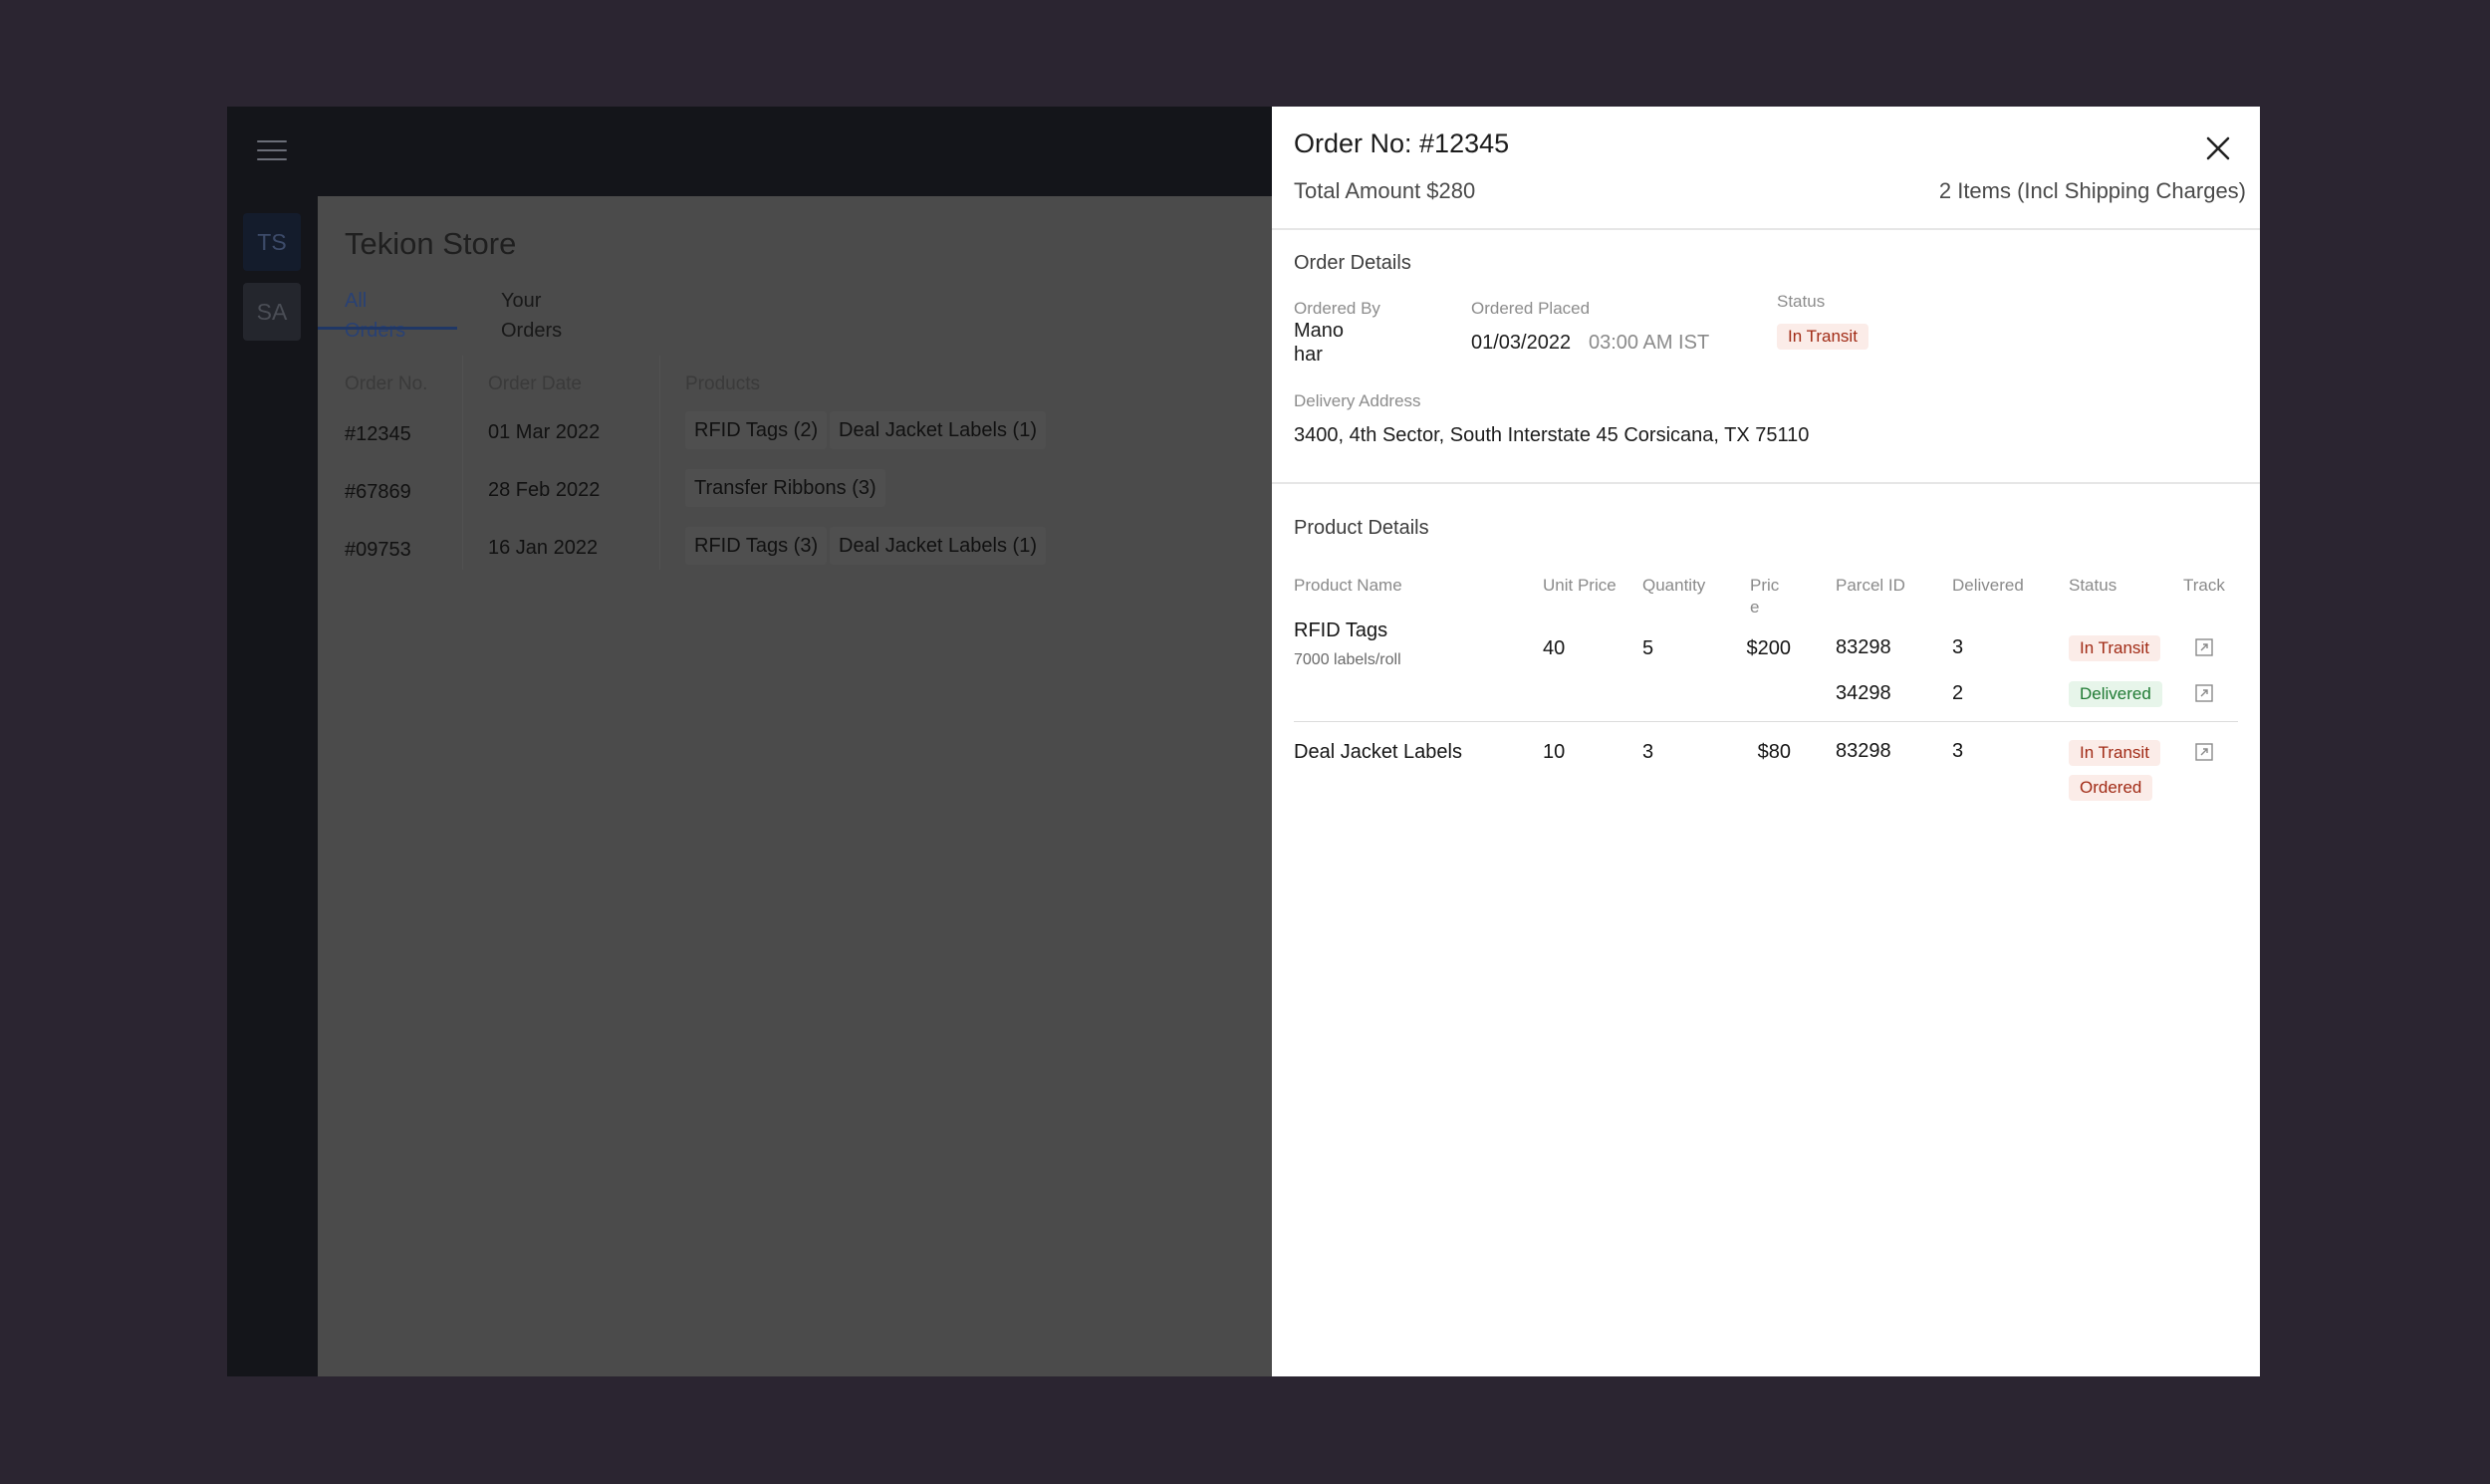  I want to click on unit-price: 40, so click(1554, 648).